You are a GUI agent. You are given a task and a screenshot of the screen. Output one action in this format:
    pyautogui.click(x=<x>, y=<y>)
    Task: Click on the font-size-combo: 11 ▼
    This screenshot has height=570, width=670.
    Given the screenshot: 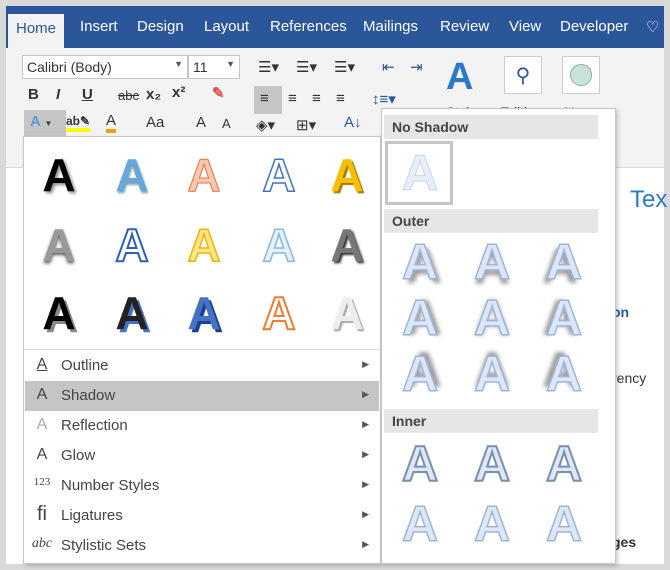 What is the action you would take?
    pyautogui.click(x=214, y=67)
    